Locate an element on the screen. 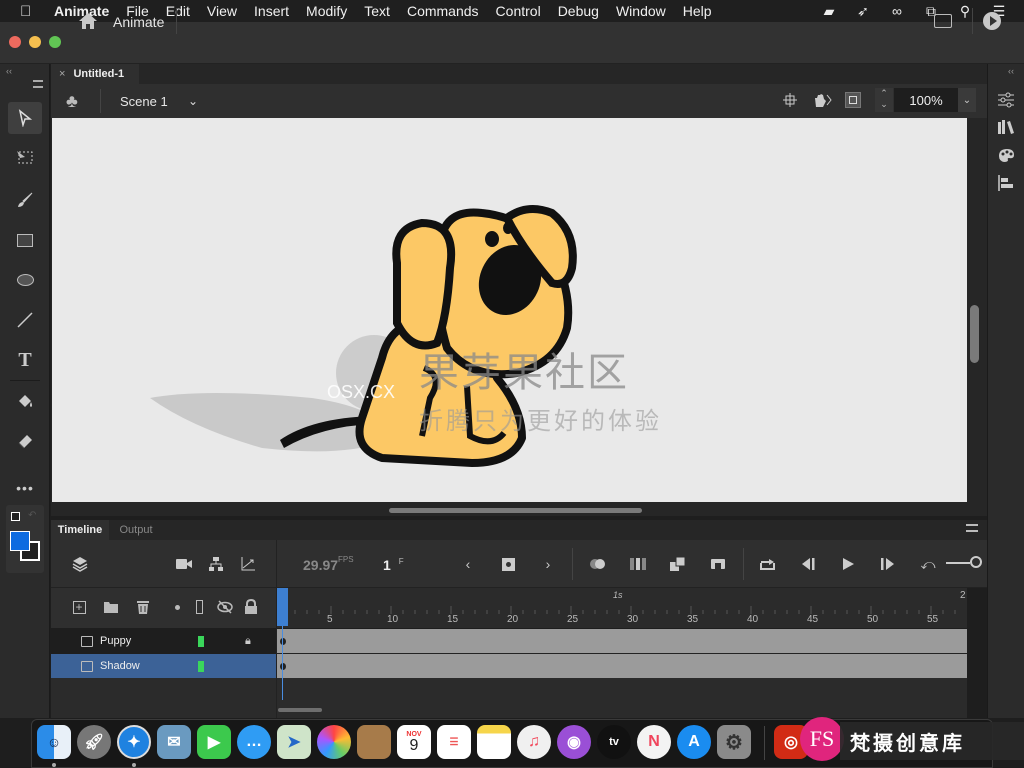  insert-blank-frame-icon is located at coordinates (718, 564).